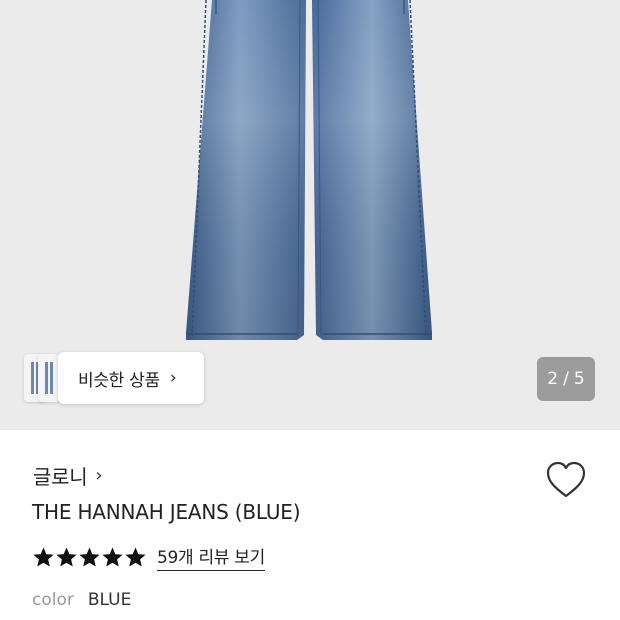  I want to click on image-page-counter: 2 / 5, so click(566, 379).